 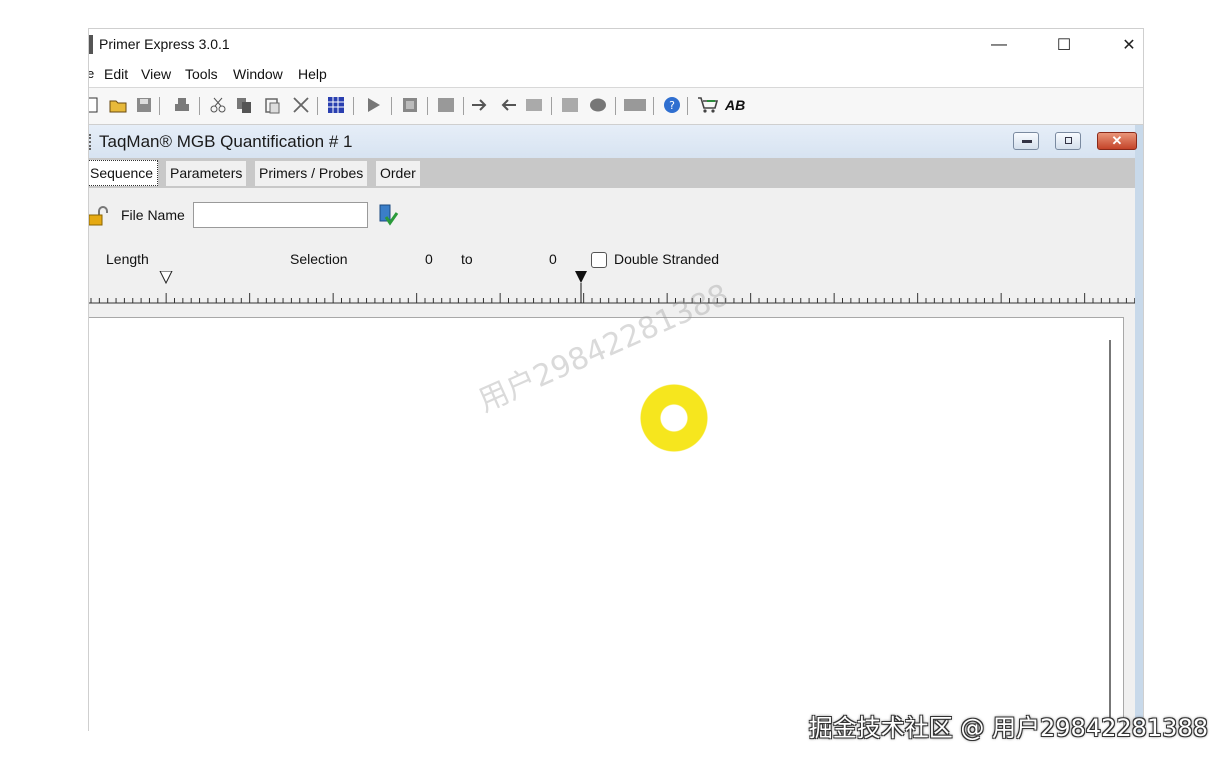 What do you see at coordinates (218, 105) in the screenshot?
I see `cut-icon` at bounding box center [218, 105].